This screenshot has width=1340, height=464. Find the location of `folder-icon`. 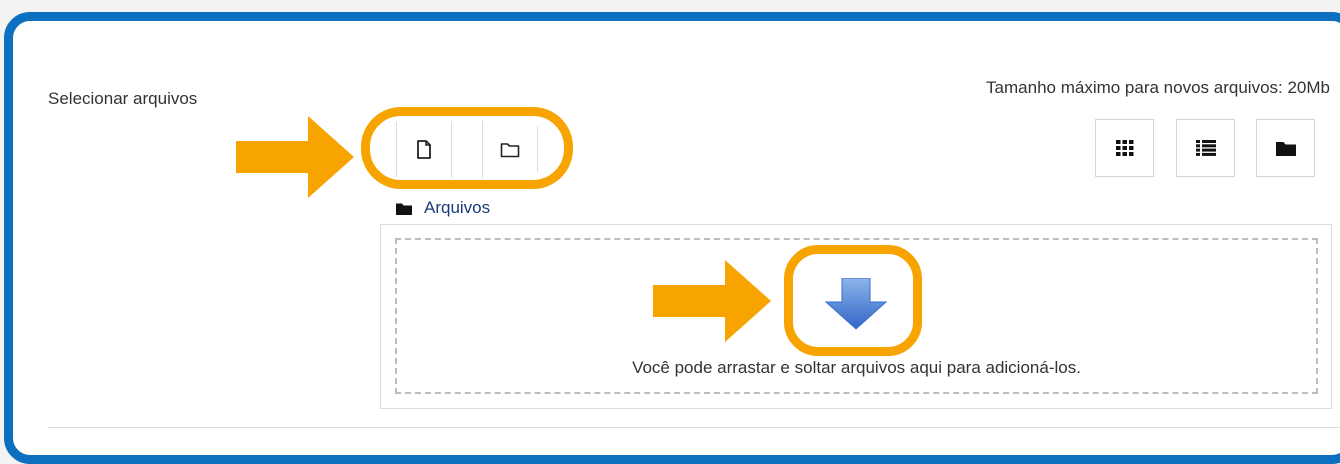

folder-icon is located at coordinates (404, 209).